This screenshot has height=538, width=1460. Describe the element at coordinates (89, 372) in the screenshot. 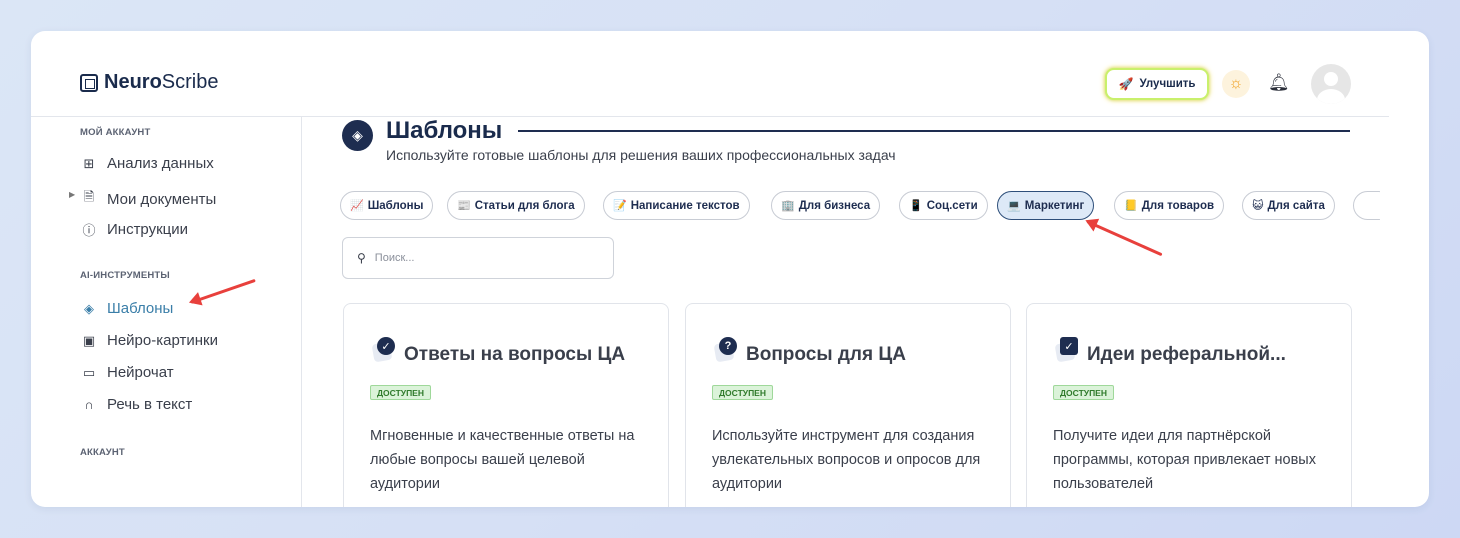

I see `chat-icon: ▭` at that location.